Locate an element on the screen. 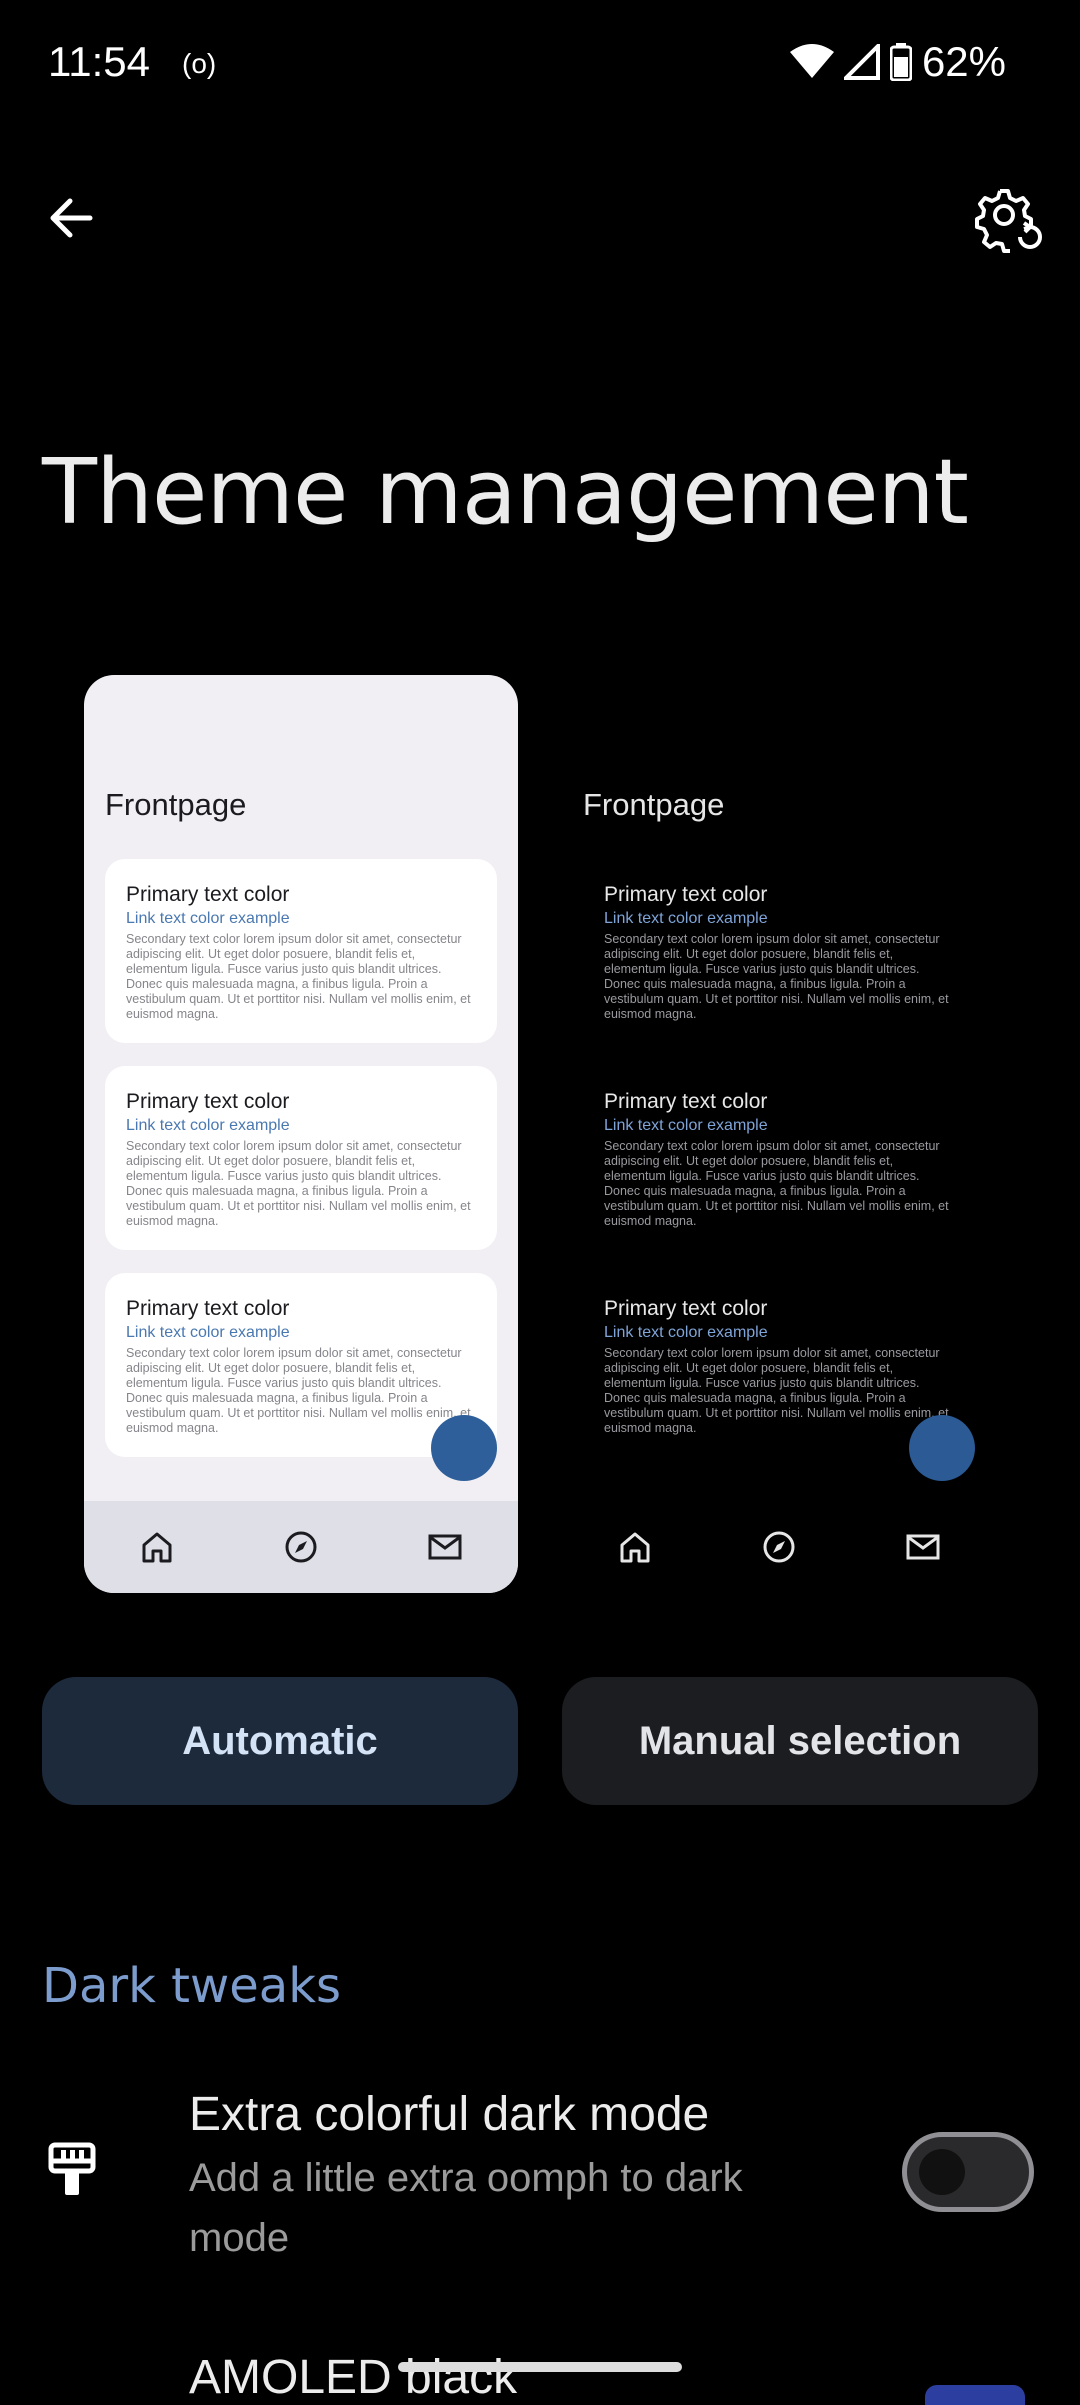 The height and width of the screenshot is (2405, 1080). toggle-knob is located at coordinates (942, 2172).